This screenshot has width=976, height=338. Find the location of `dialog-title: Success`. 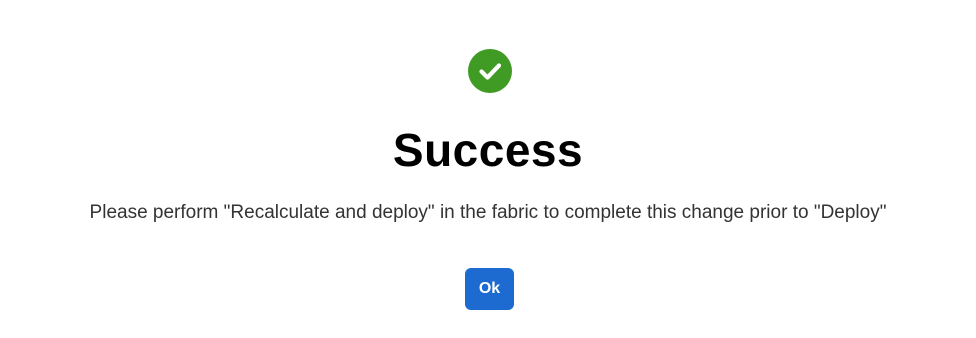

dialog-title: Success is located at coordinates (488, 150).